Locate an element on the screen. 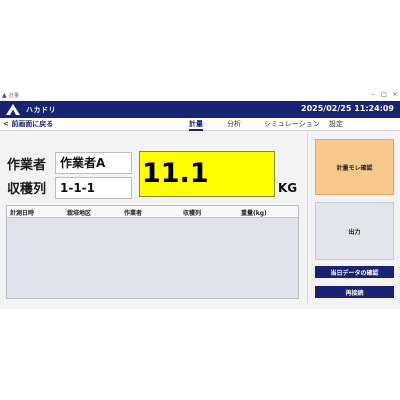 The width and height of the screenshot is (400, 400). tab-settings: 設定 is located at coordinates (336, 124).